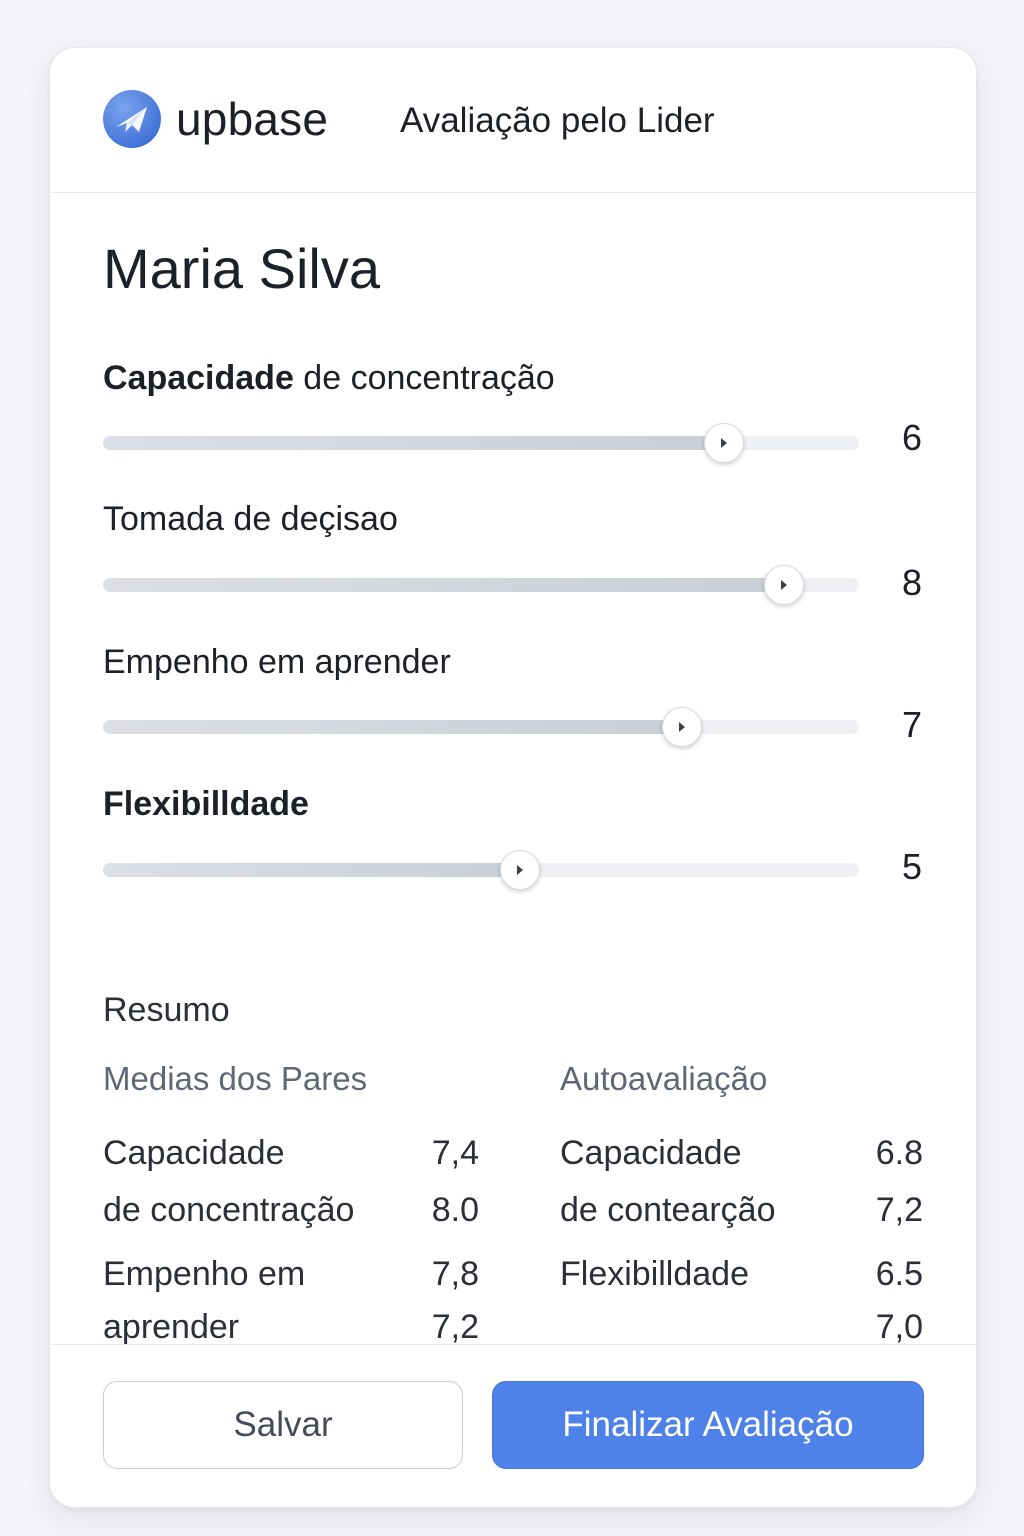 The height and width of the screenshot is (1536, 1024). Describe the element at coordinates (654, 1274) in the screenshot. I see `self-row-label: Flexibilldade` at that location.